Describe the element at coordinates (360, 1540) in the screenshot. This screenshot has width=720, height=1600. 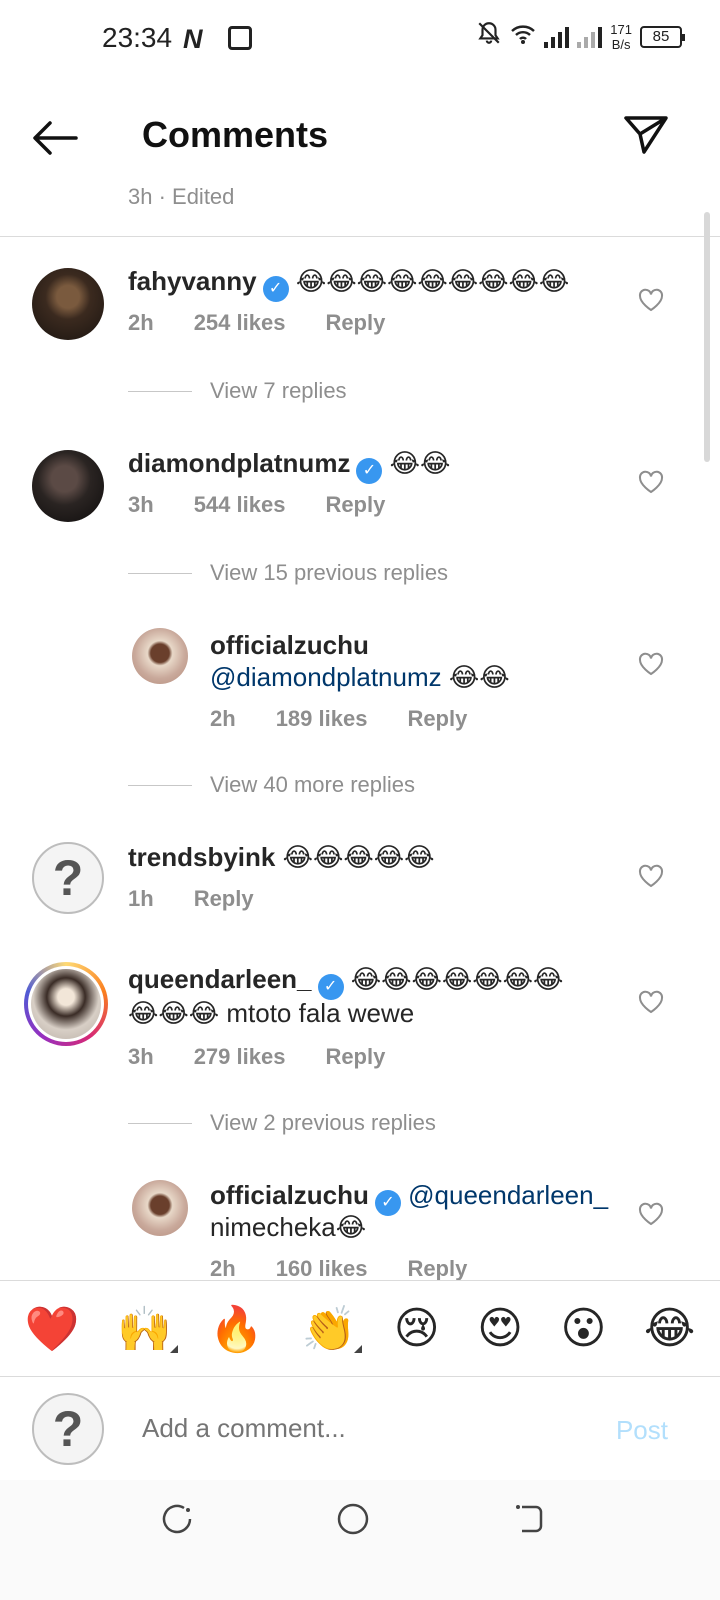
I see `system-nav-bar` at that location.